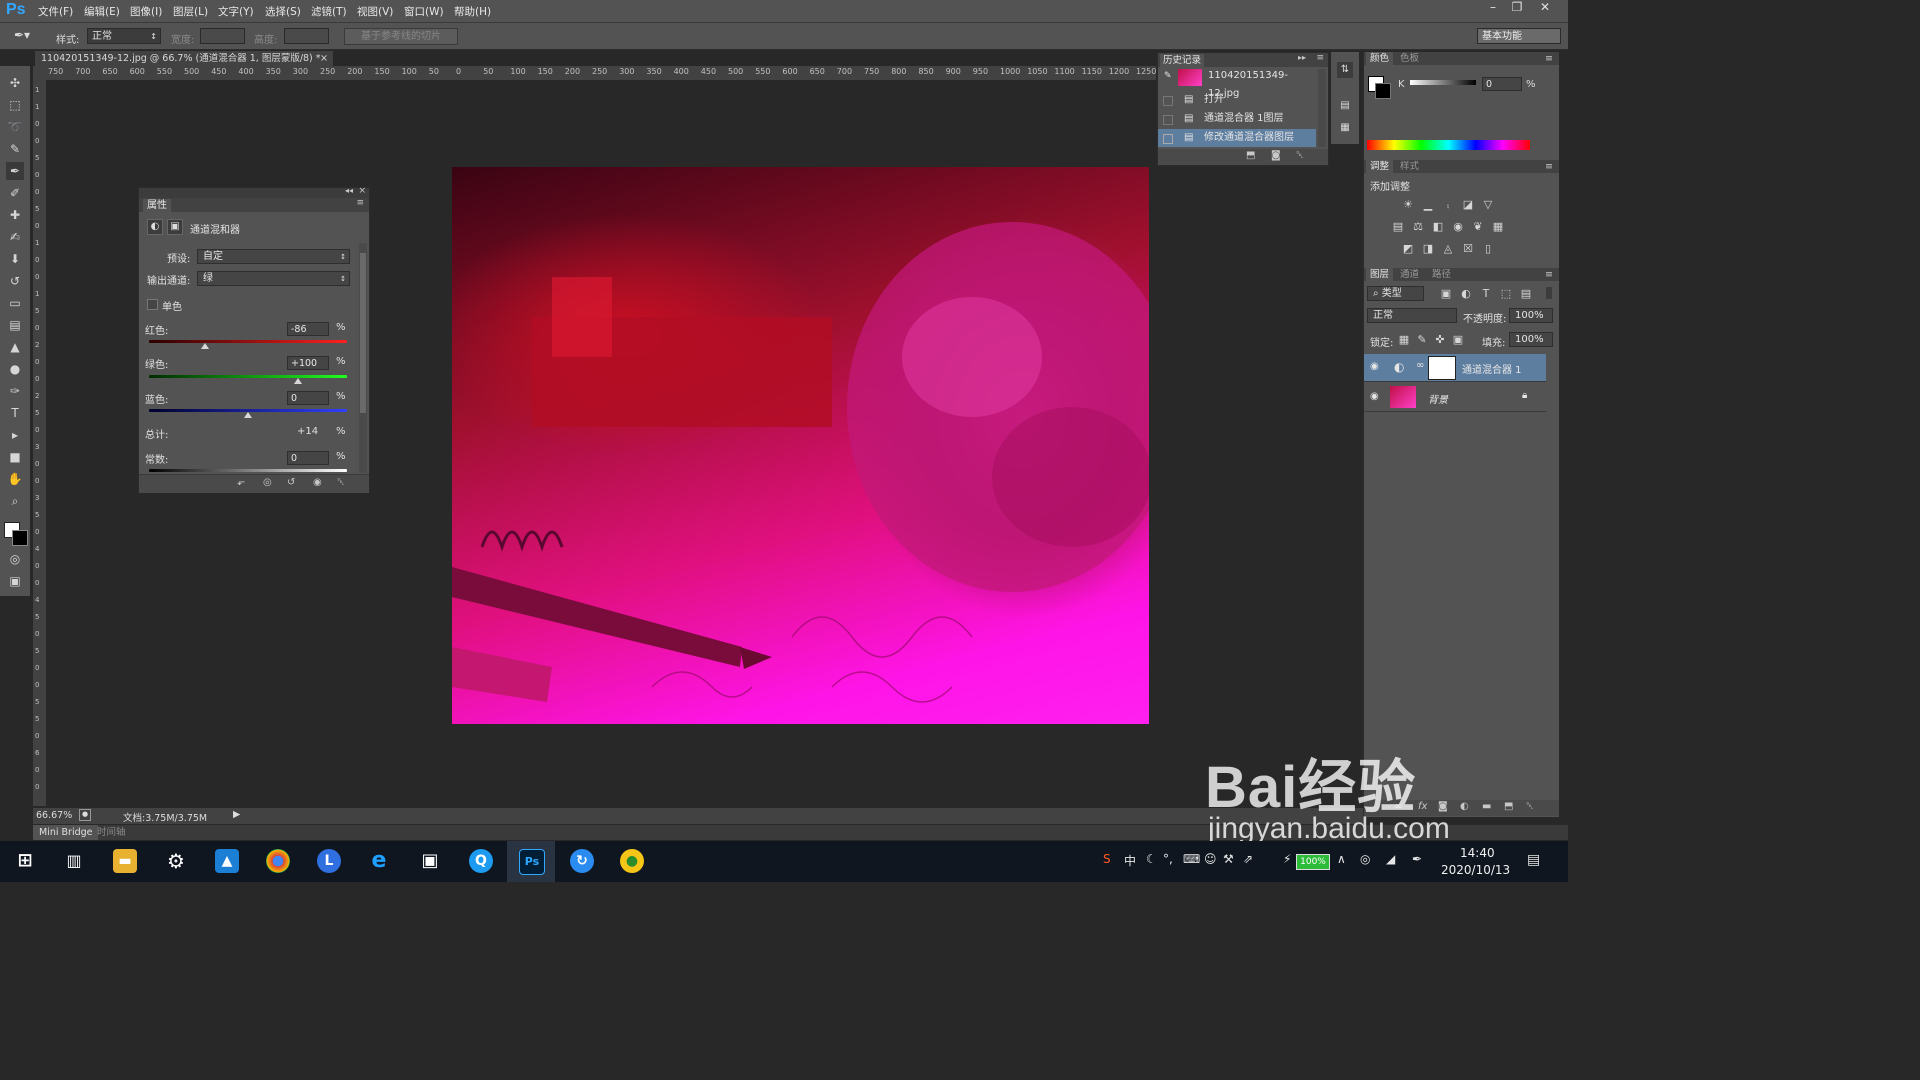 The height and width of the screenshot is (1080, 1920). What do you see at coordinates (1502, 84) in the screenshot?
I see `k-value-input: 0` at bounding box center [1502, 84].